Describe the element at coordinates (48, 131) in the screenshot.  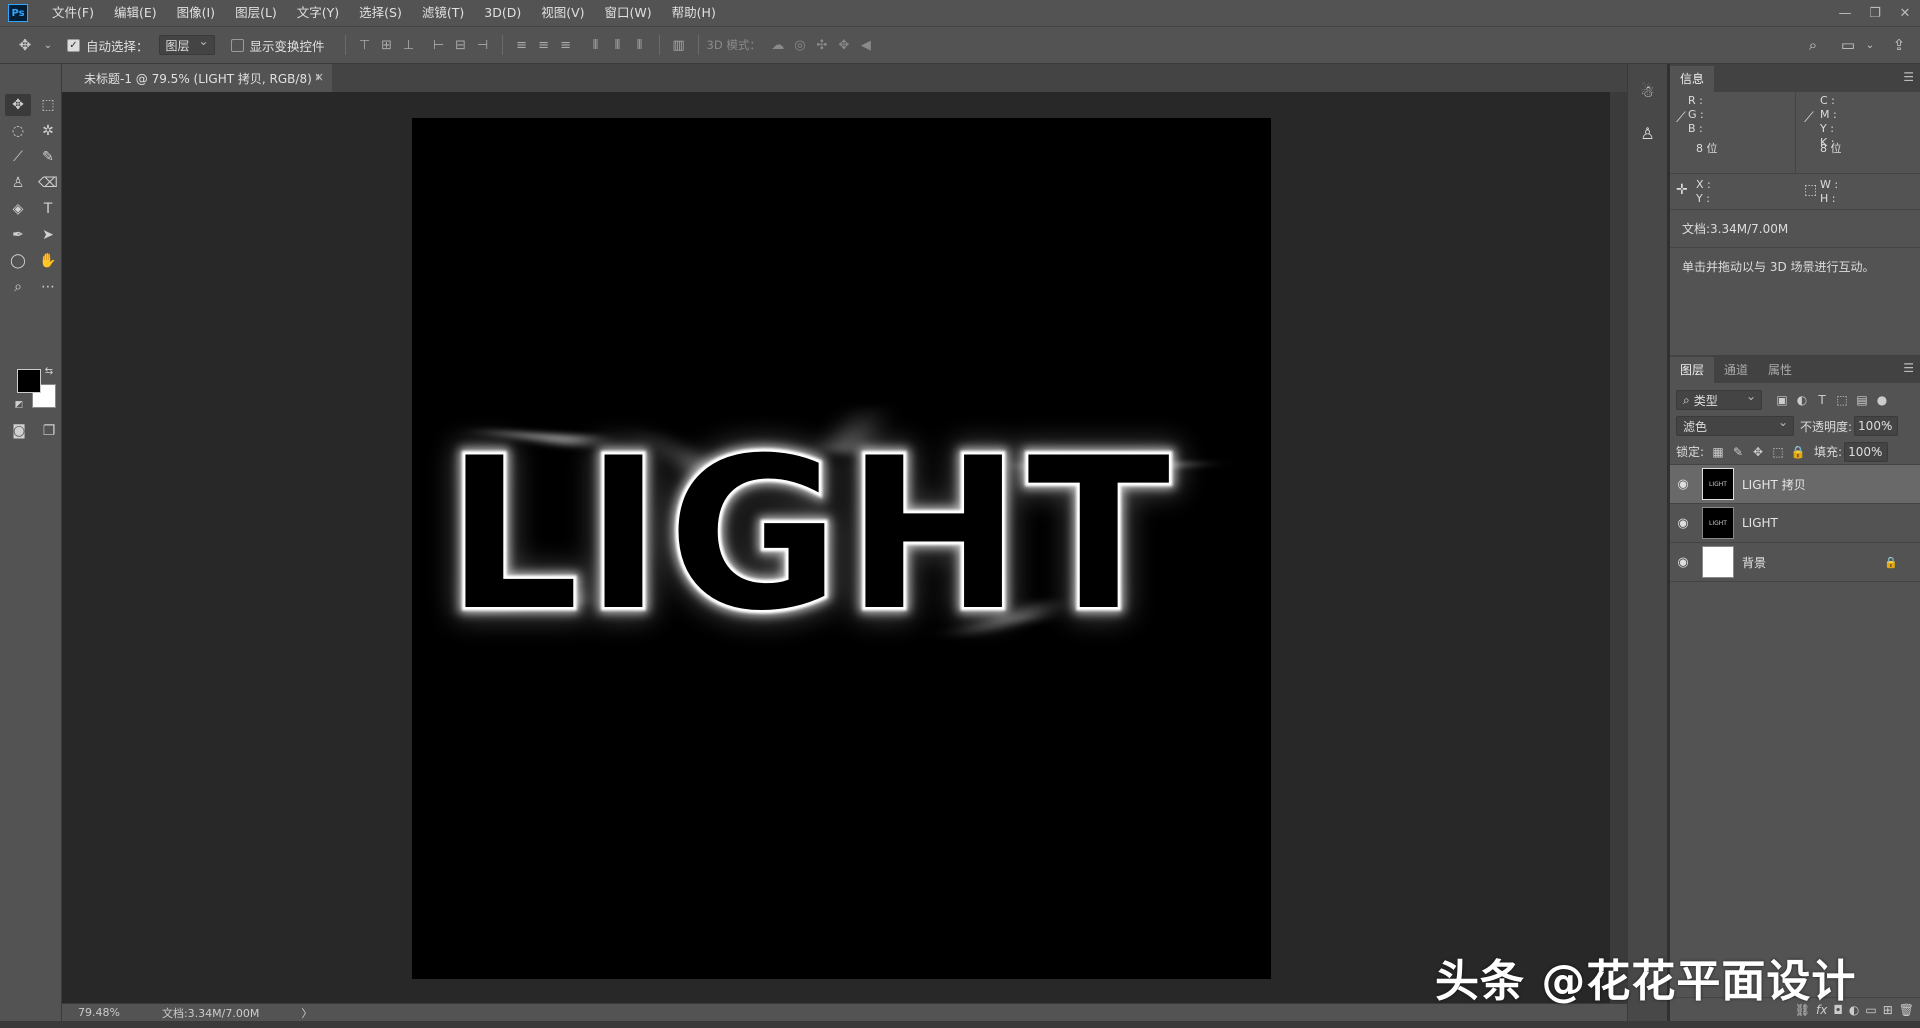
I see `magic-wand-tool-icon: ✲` at that location.